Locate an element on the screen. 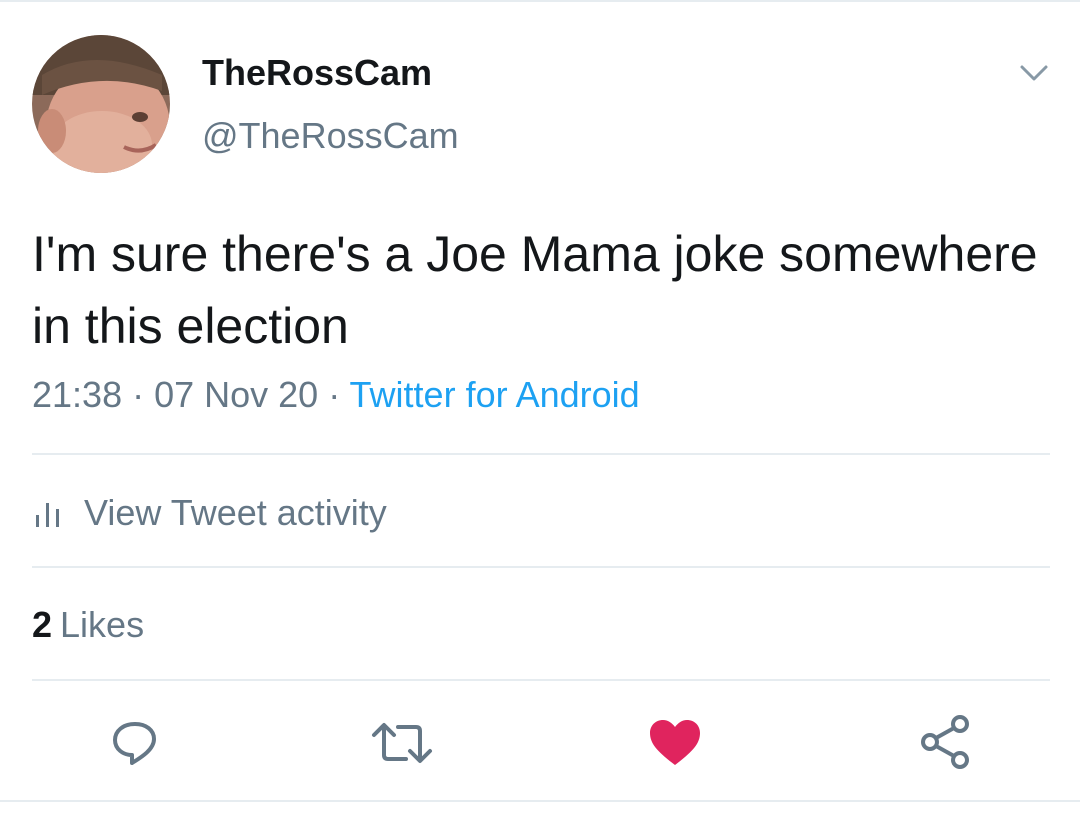 The height and width of the screenshot is (825, 1080). tweet-source-link: Twitter for Android is located at coordinates (495, 394).